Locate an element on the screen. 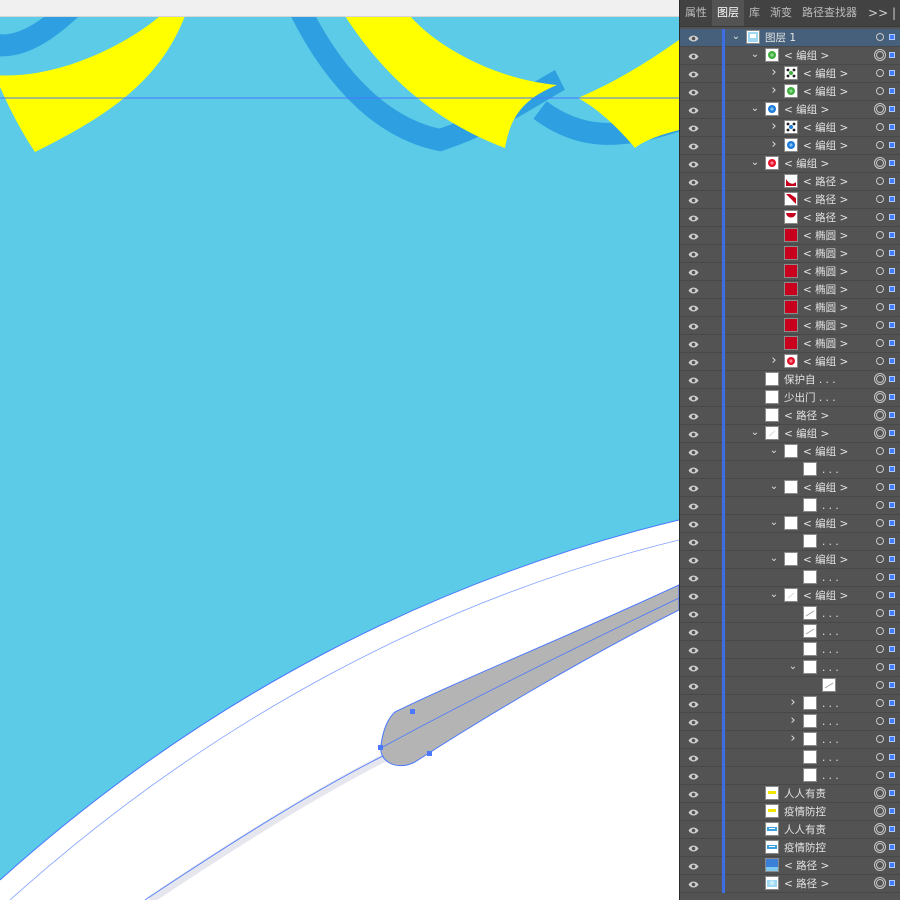 This screenshot has width=900, height=900. tab-3: 渐变 is located at coordinates (781, 13).